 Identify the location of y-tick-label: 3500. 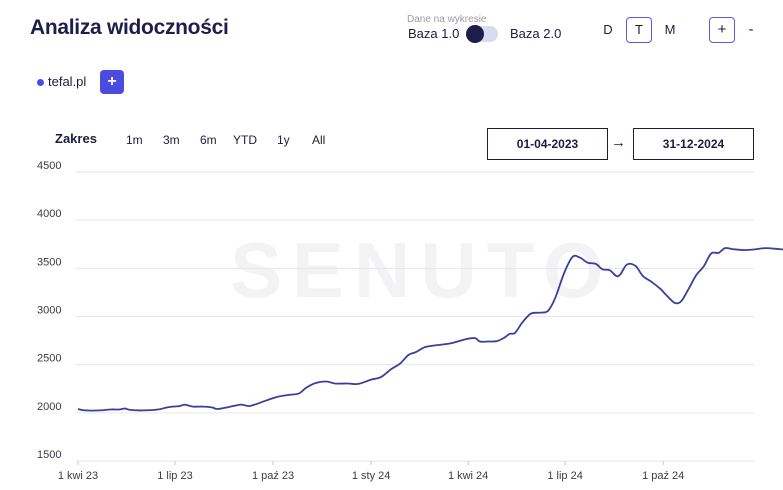
(49, 262).